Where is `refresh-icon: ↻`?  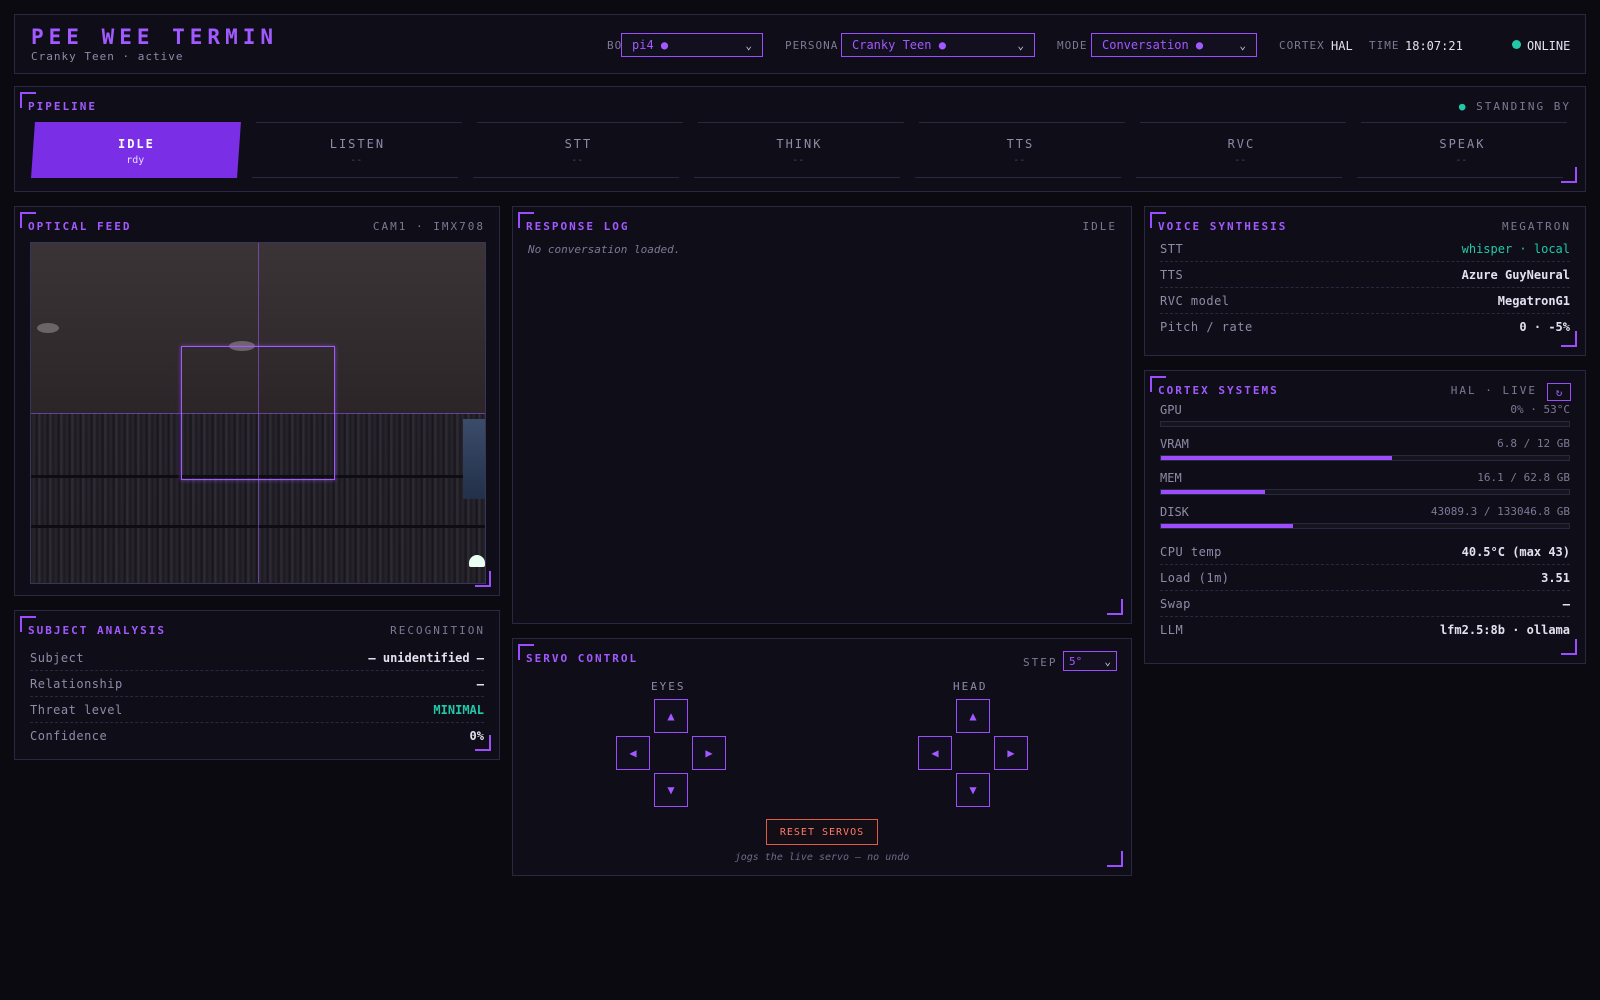 refresh-icon: ↻ is located at coordinates (1559, 392).